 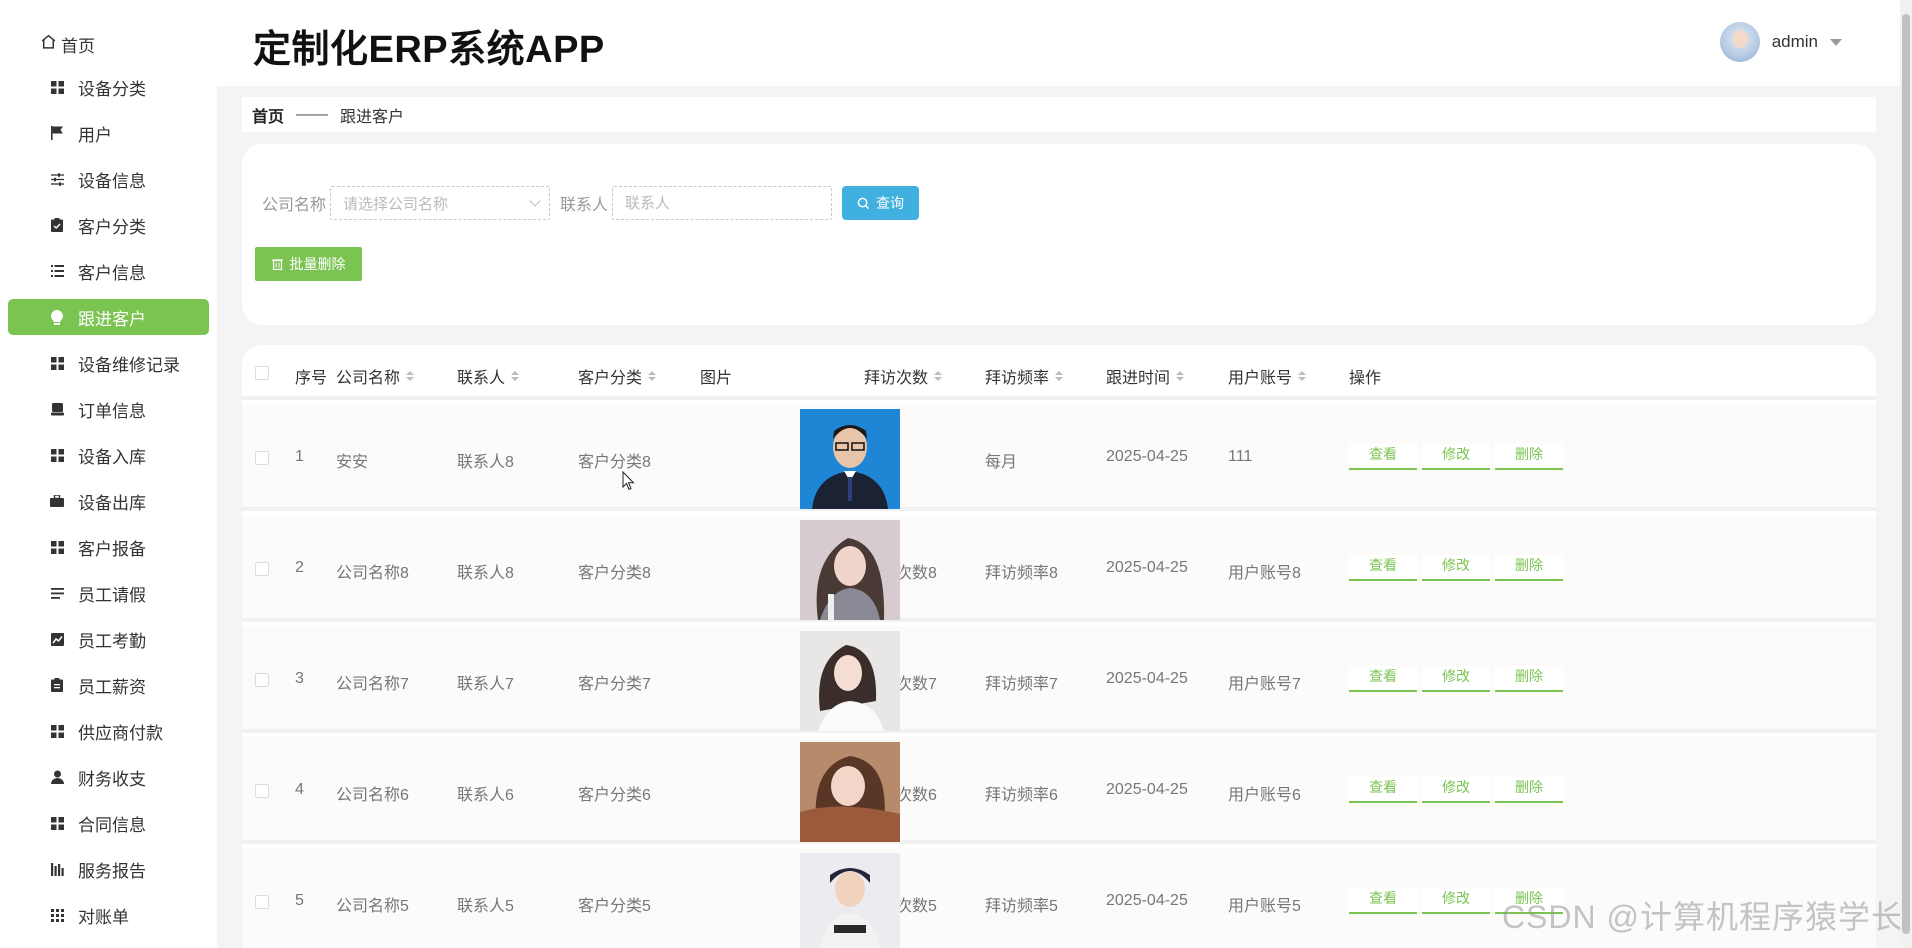 What do you see at coordinates (108, 823) in the screenshot?
I see `sidebar-item-16: 合同信息` at bounding box center [108, 823].